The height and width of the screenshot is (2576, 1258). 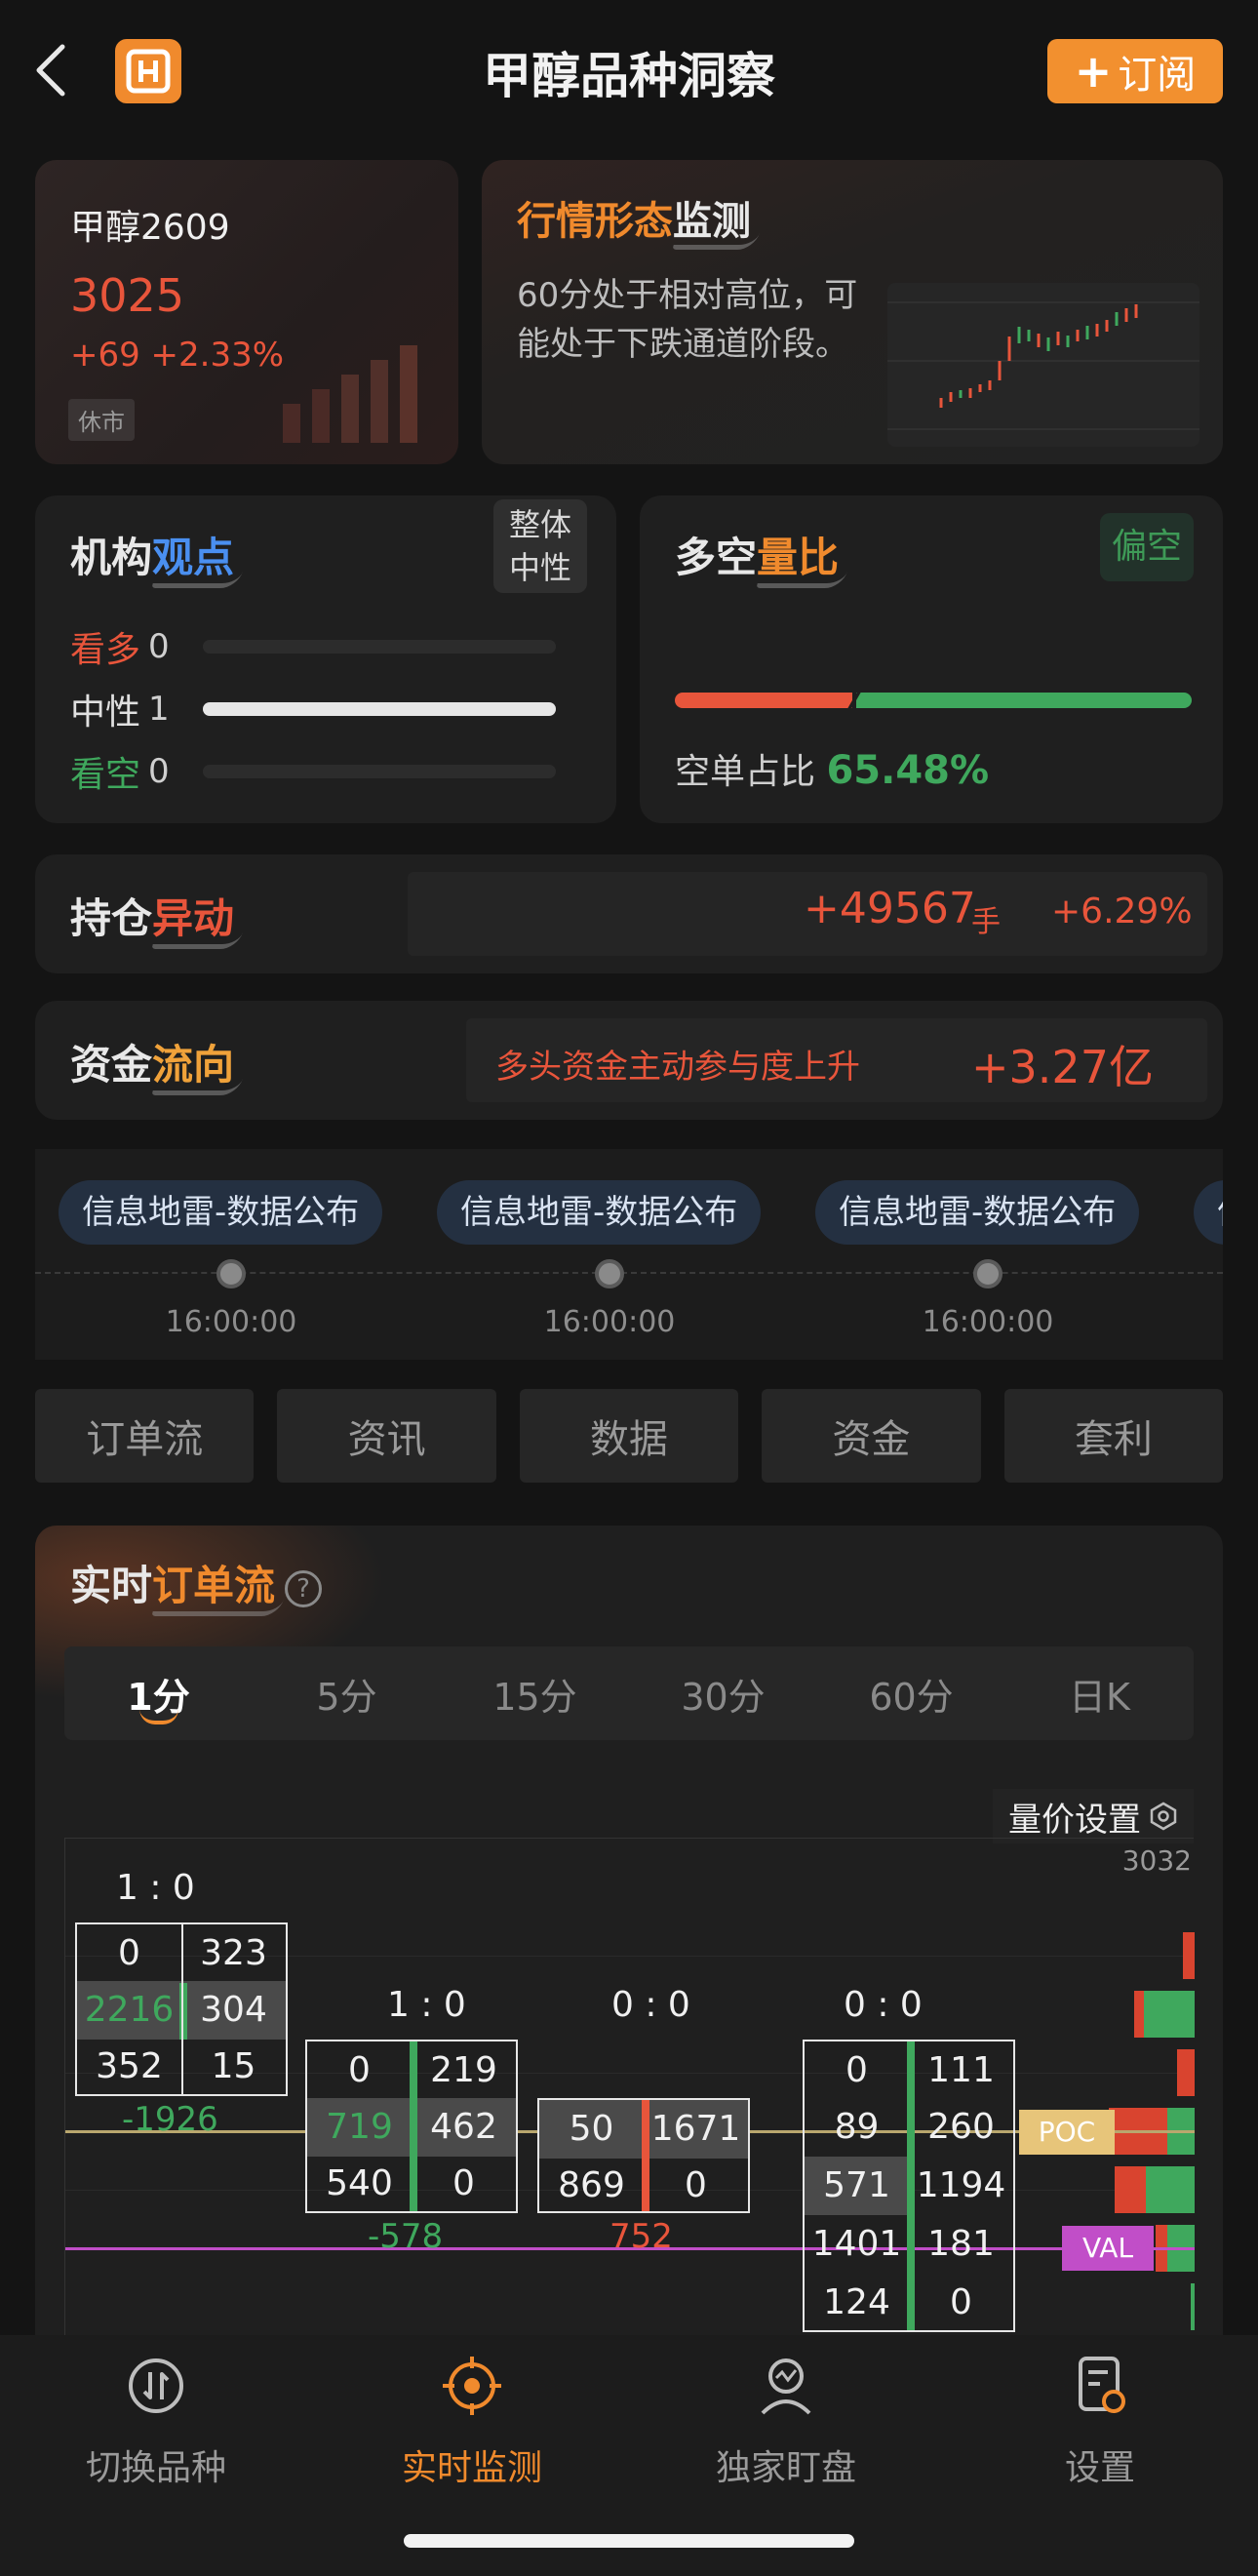 What do you see at coordinates (112, 918) in the screenshot?
I see `position-title-a: 持仓` at bounding box center [112, 918].